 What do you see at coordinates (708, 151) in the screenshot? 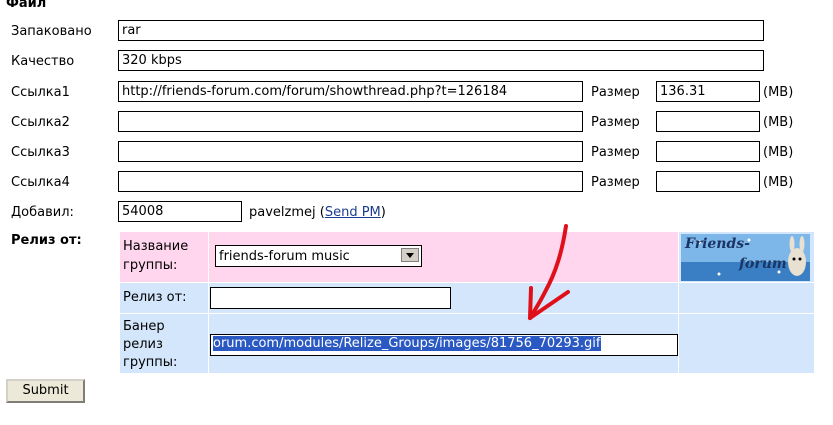
I see `link3-size-input` at bounding box center [708, 151].